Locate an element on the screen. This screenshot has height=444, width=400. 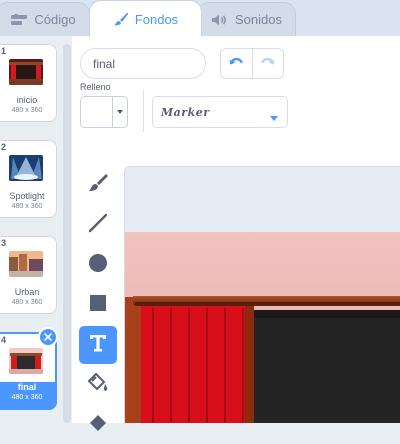
brush-tool is located at coordinates (98, 185).